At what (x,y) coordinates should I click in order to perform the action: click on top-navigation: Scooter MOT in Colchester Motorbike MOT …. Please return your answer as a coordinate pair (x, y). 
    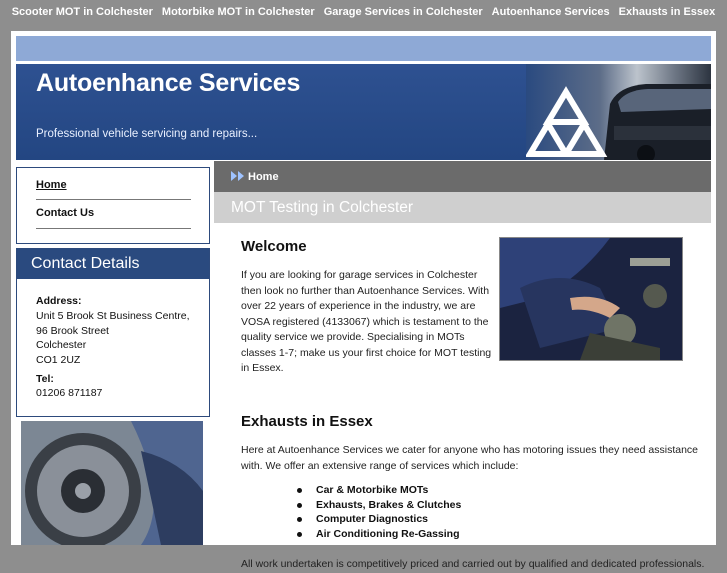
    Looking at the image, I should click on (363, 12).